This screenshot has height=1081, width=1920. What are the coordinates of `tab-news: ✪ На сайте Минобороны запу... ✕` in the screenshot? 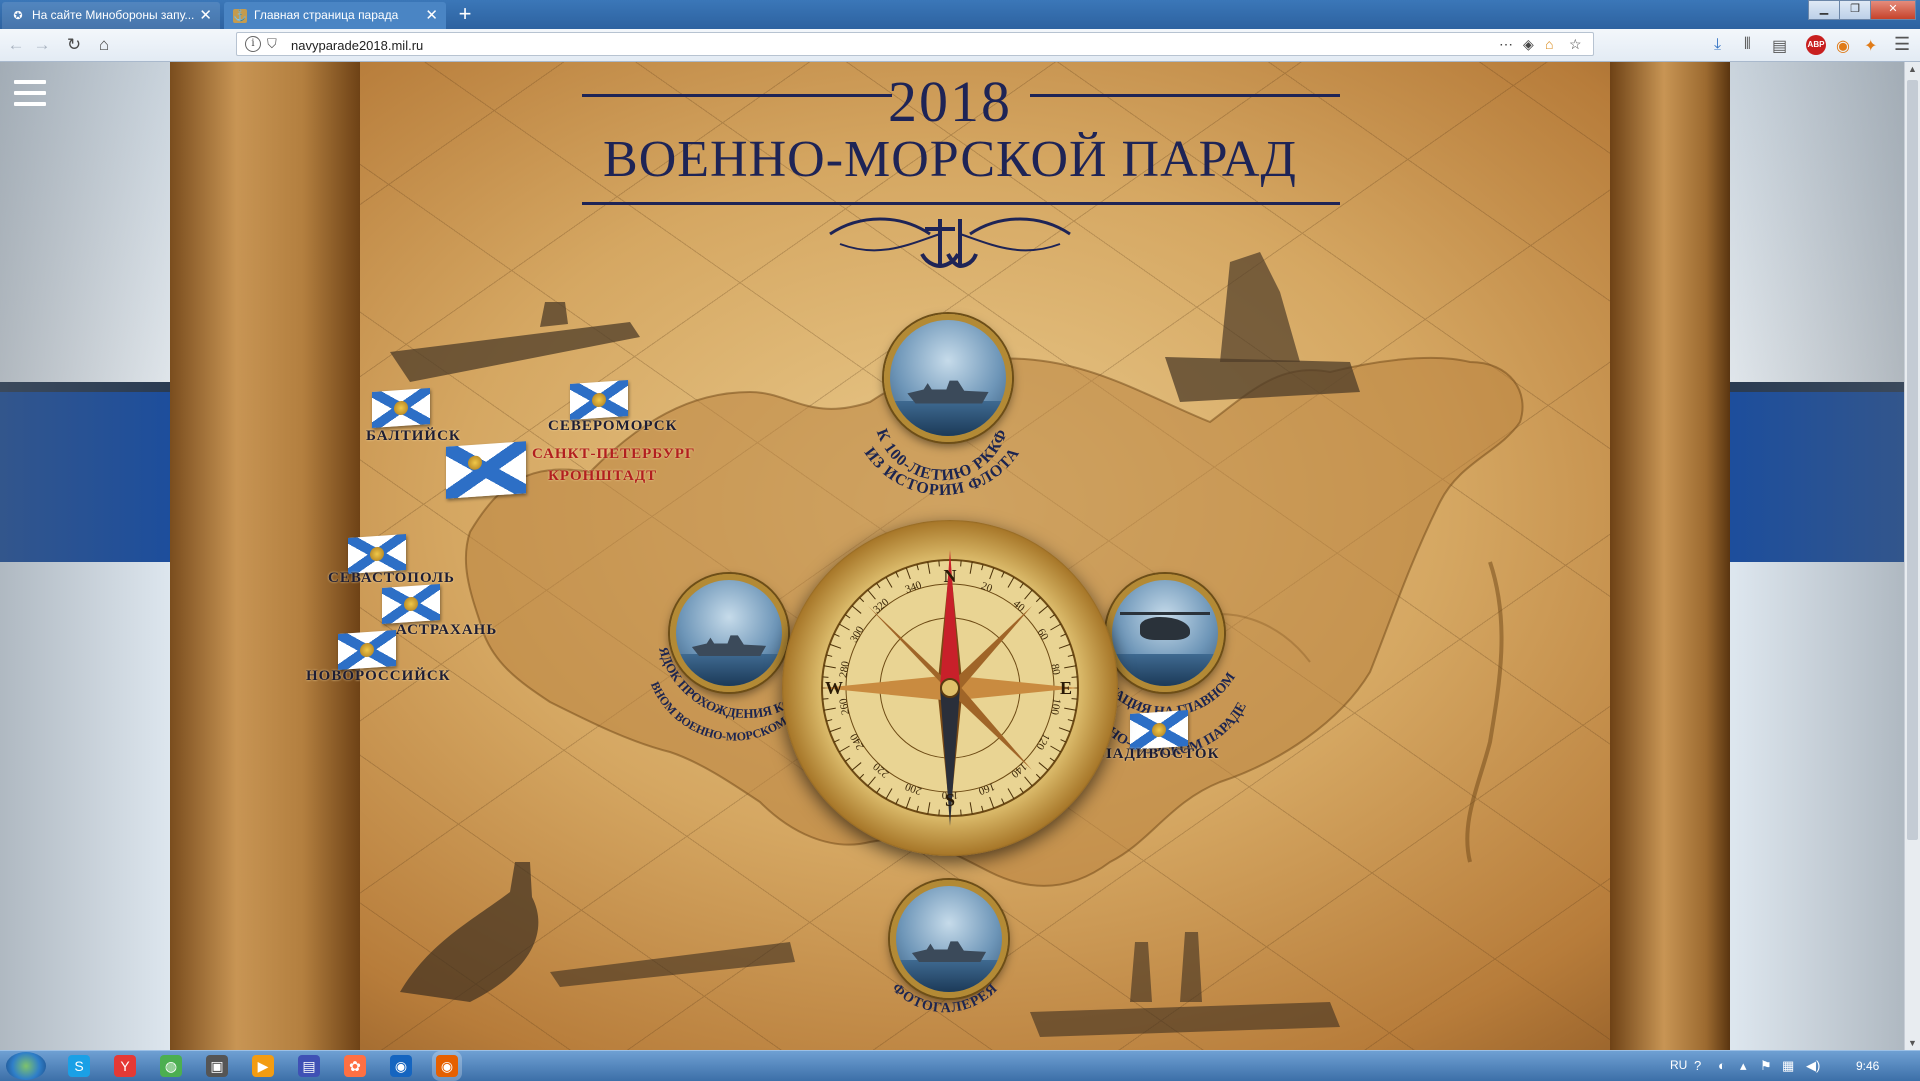 It's located at (111, 15).